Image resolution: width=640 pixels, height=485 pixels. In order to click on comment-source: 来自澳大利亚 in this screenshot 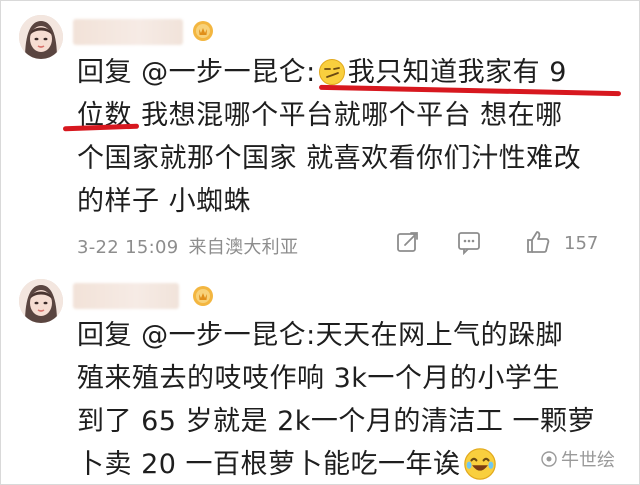, I will do `click(243, 247)`.